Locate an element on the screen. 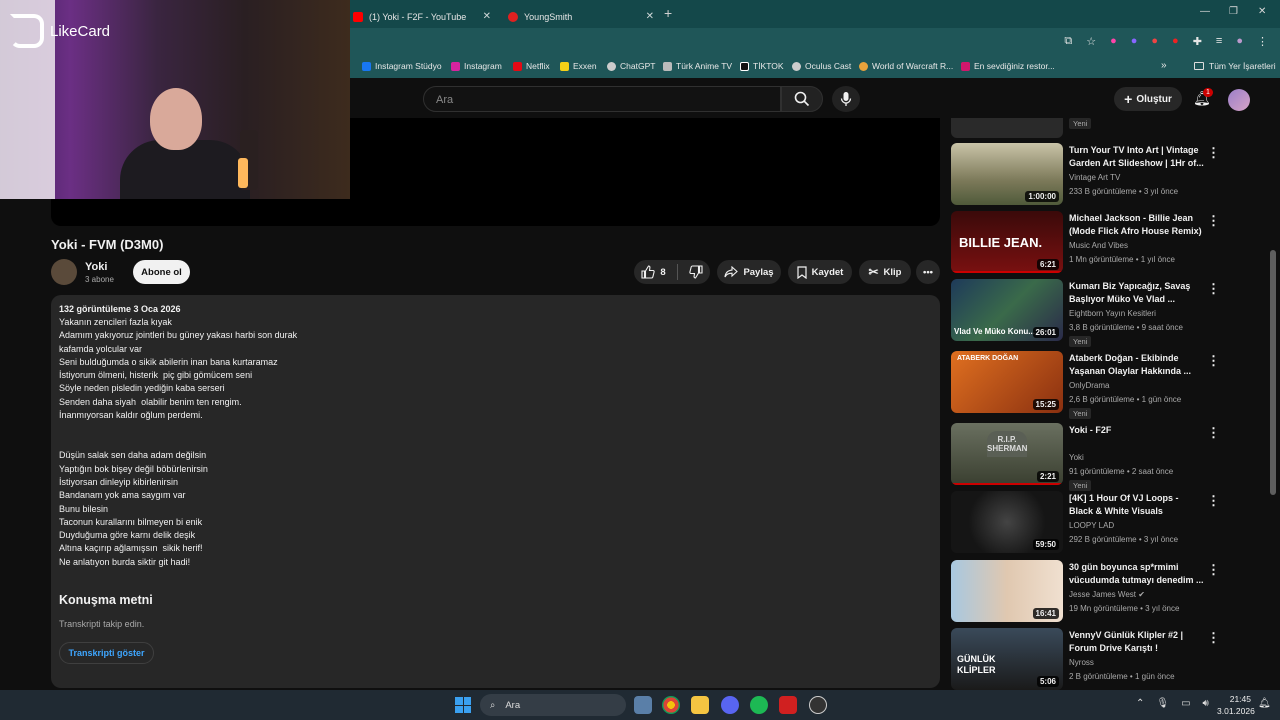 The image size is (1280, 720). video-thumbnail: Vlad Ve Müko Konu... 26:01 is located at coordinates (1007, 310).